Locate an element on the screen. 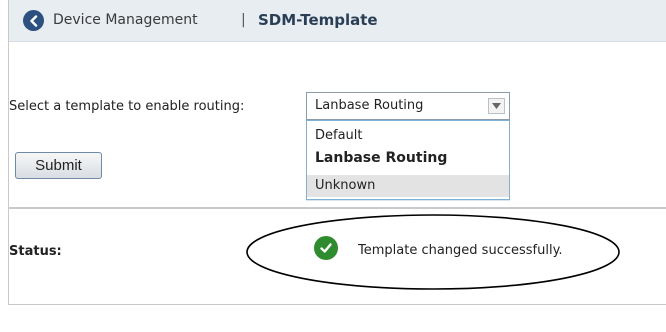 This screenshot has width=666, height=332. template-dropdown-list: Default Lanbase Routing Unknown is located at coordinates (408, 160).